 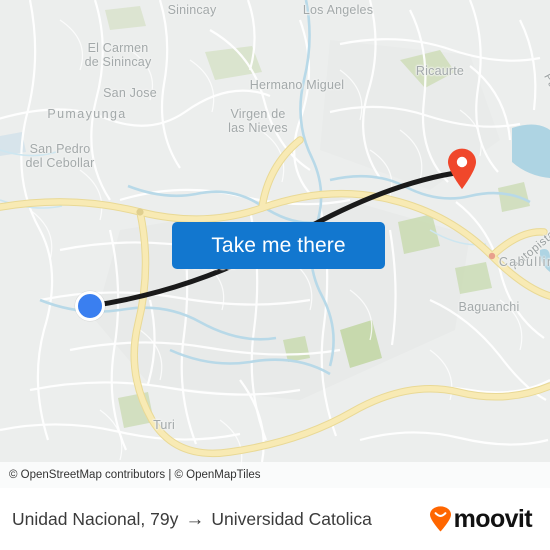 What do you see at coordinates (291, 518) in the screenshot?
I see `trip-destination: Universidad Catolica` at bounding box center [291, 518].